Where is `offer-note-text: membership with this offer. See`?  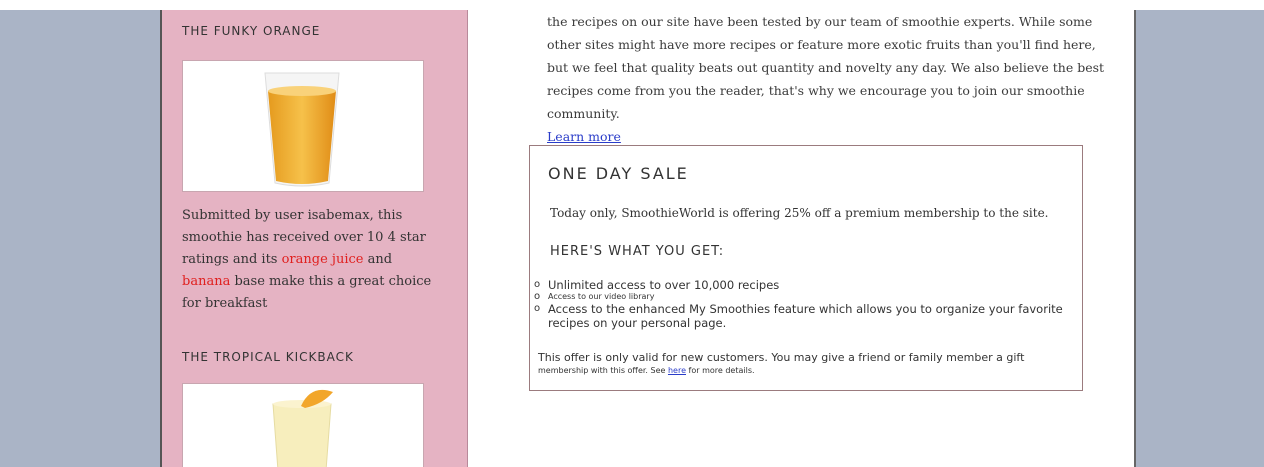 offer-note-text: membership with this offer. See is located at coordinates (603, 370).